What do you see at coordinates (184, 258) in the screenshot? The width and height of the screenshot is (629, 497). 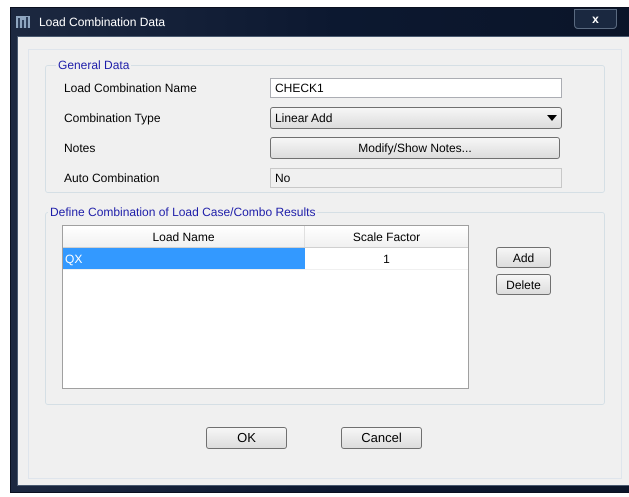 I see `table-cell: QX` at bounding box center [184, 258].